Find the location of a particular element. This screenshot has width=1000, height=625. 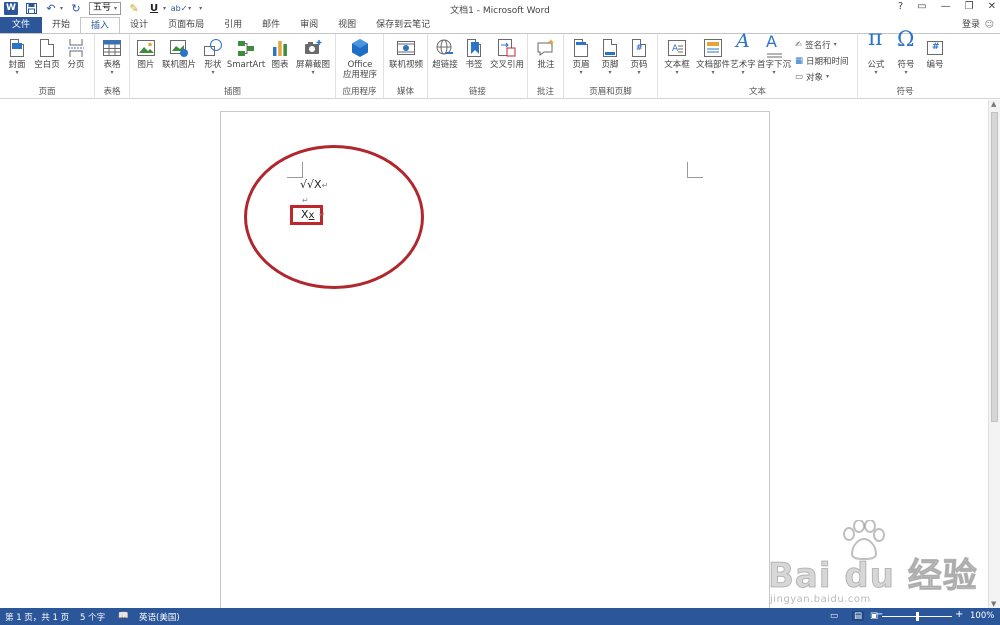

tab-review: 审阅 is located at coordinates (309, 25).